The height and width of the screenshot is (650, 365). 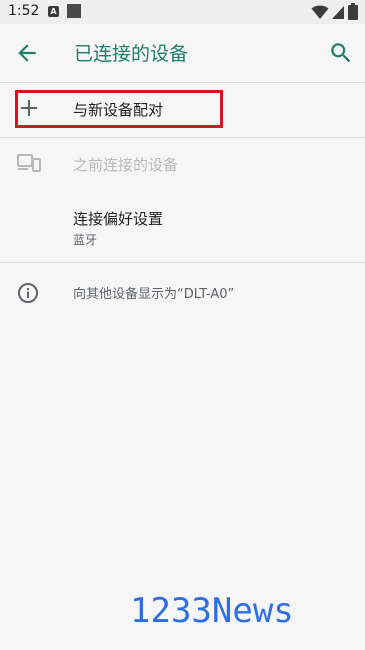 I want to click on notification-square-icon, so click(x=74, y=11).